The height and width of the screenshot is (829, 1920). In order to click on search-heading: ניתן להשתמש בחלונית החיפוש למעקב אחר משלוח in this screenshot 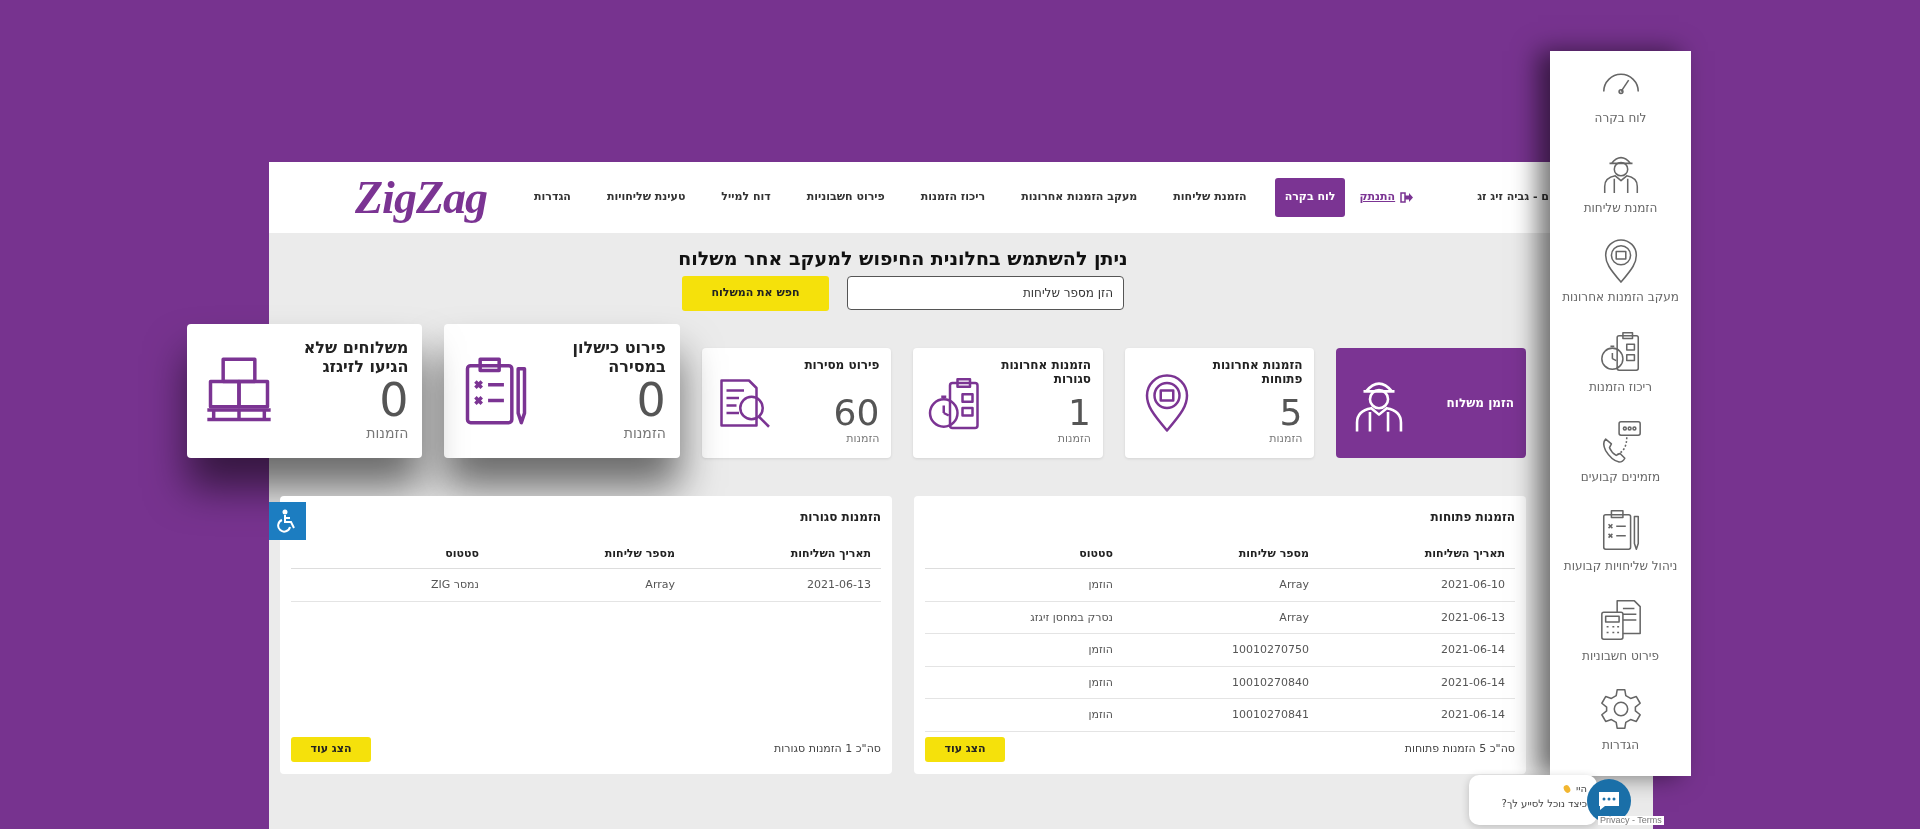, I will do `click(903, 258)`.